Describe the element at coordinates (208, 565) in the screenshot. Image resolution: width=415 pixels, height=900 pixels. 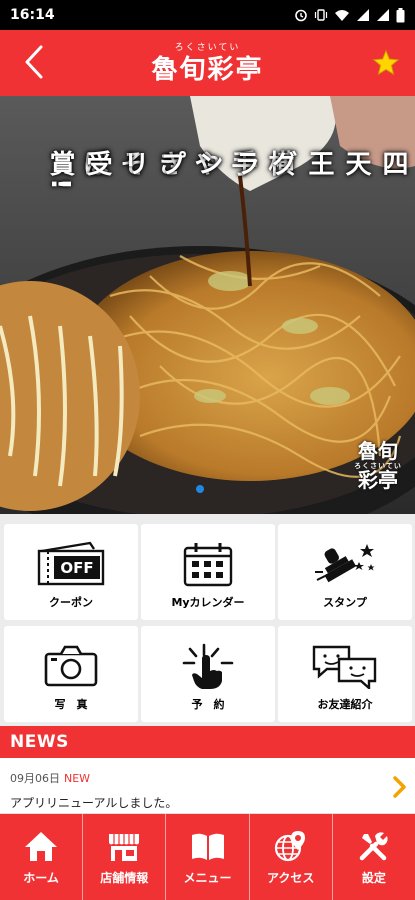
I see `calendar-icon` at that location.